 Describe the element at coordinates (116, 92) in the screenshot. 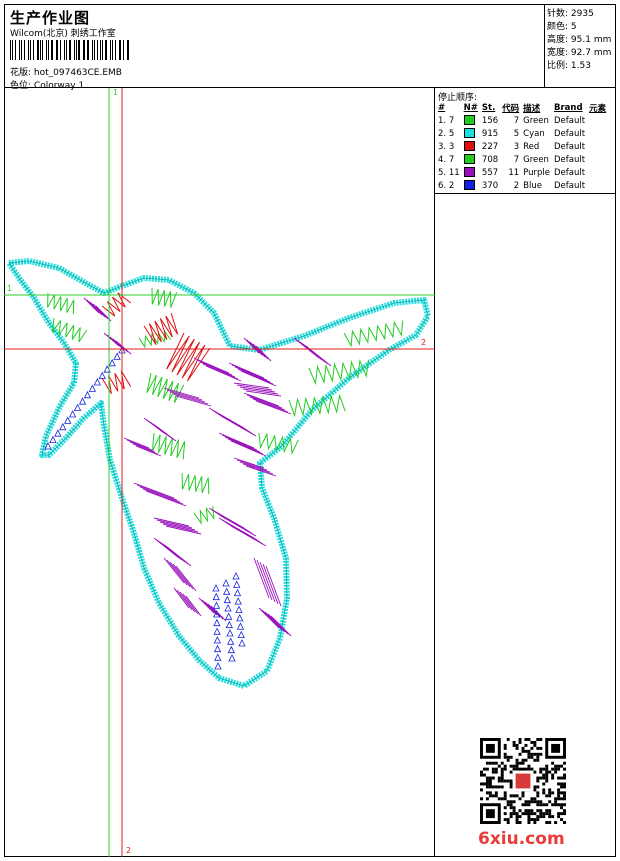

I see `guide-label-v1: 1` at that location.